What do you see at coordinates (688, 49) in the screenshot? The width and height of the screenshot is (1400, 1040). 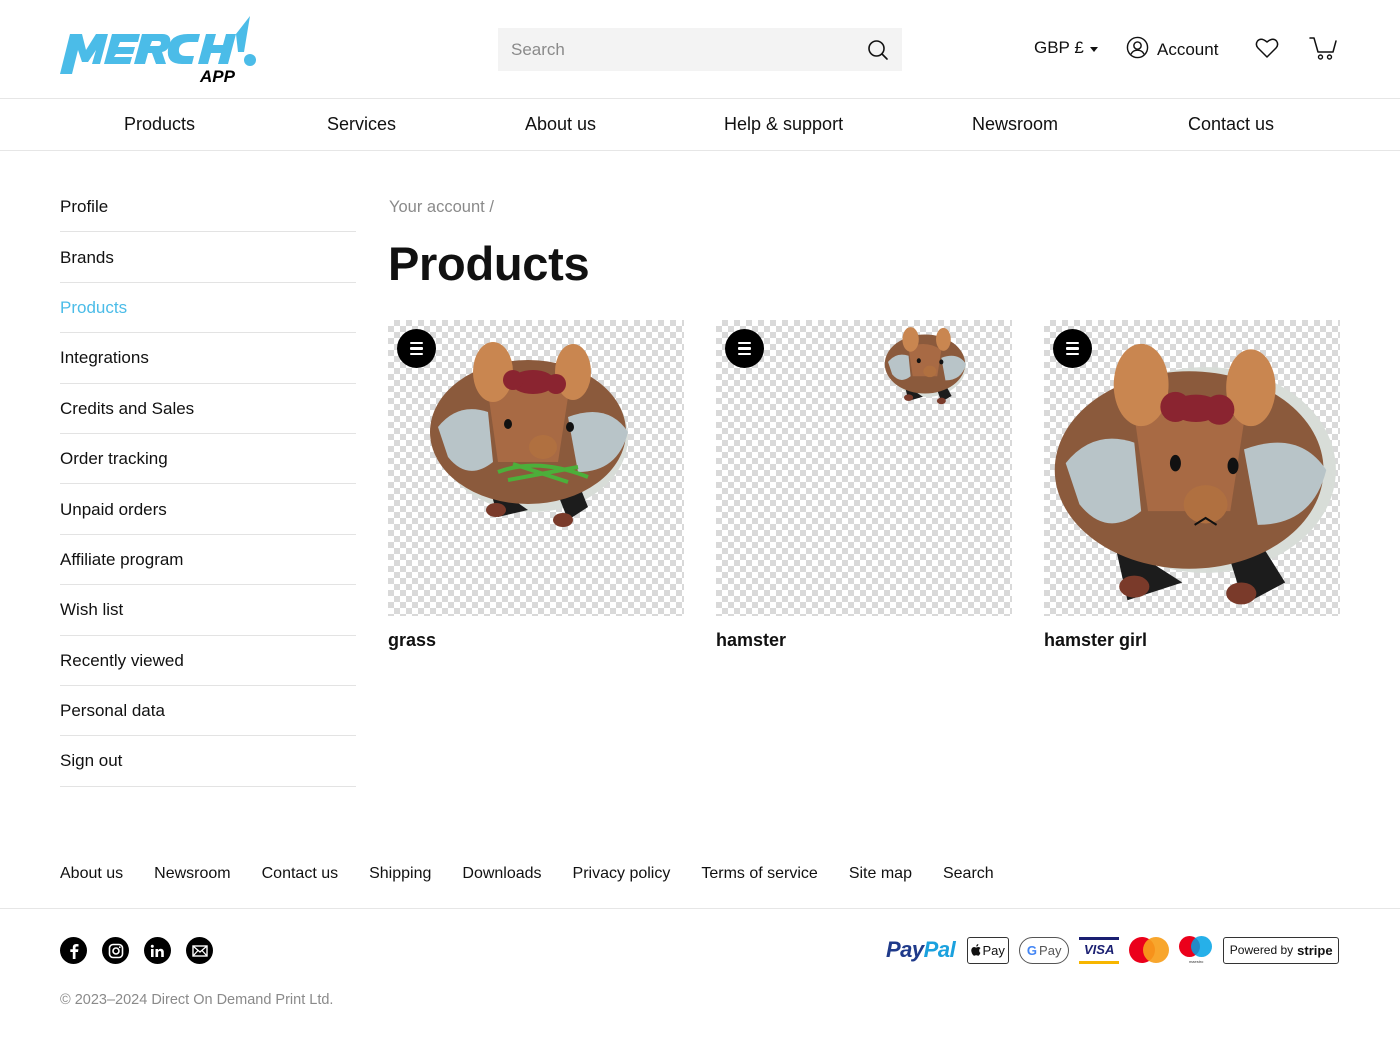 I see `search-input` at bounding box center [688, 49].